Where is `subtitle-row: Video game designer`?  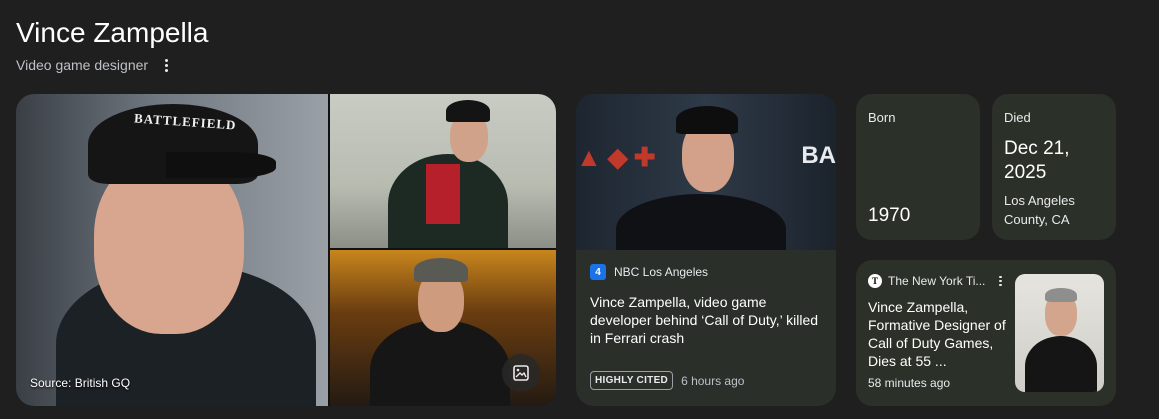
subtitle-row: Video game designer is located at coordinates (95, 65).